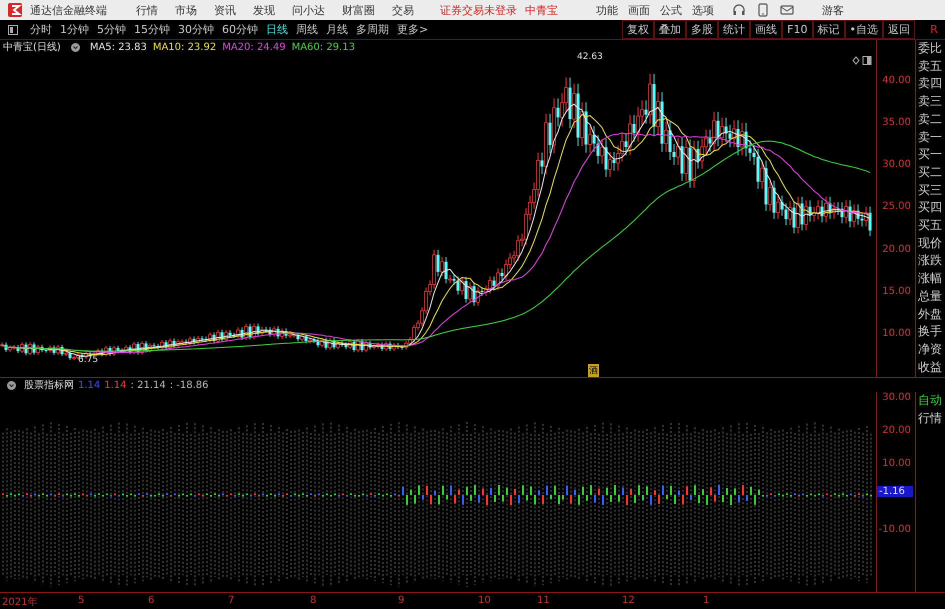  Describe the element at coordinates (541, 10) in the screenshot. I see `stock-name: 中青宝` at that location.